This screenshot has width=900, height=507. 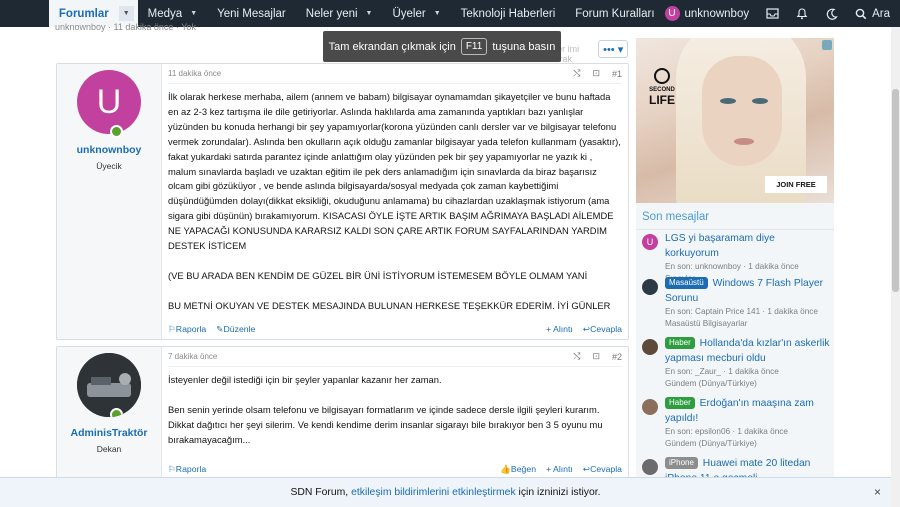 I want to click on ad-banner: SECOND LIFE JOIN FREE, so click(x=735, y=120).